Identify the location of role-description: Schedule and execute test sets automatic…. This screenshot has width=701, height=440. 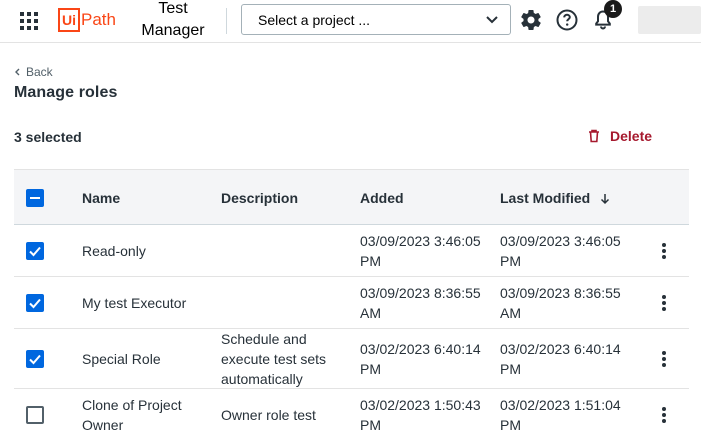
(274, 359).